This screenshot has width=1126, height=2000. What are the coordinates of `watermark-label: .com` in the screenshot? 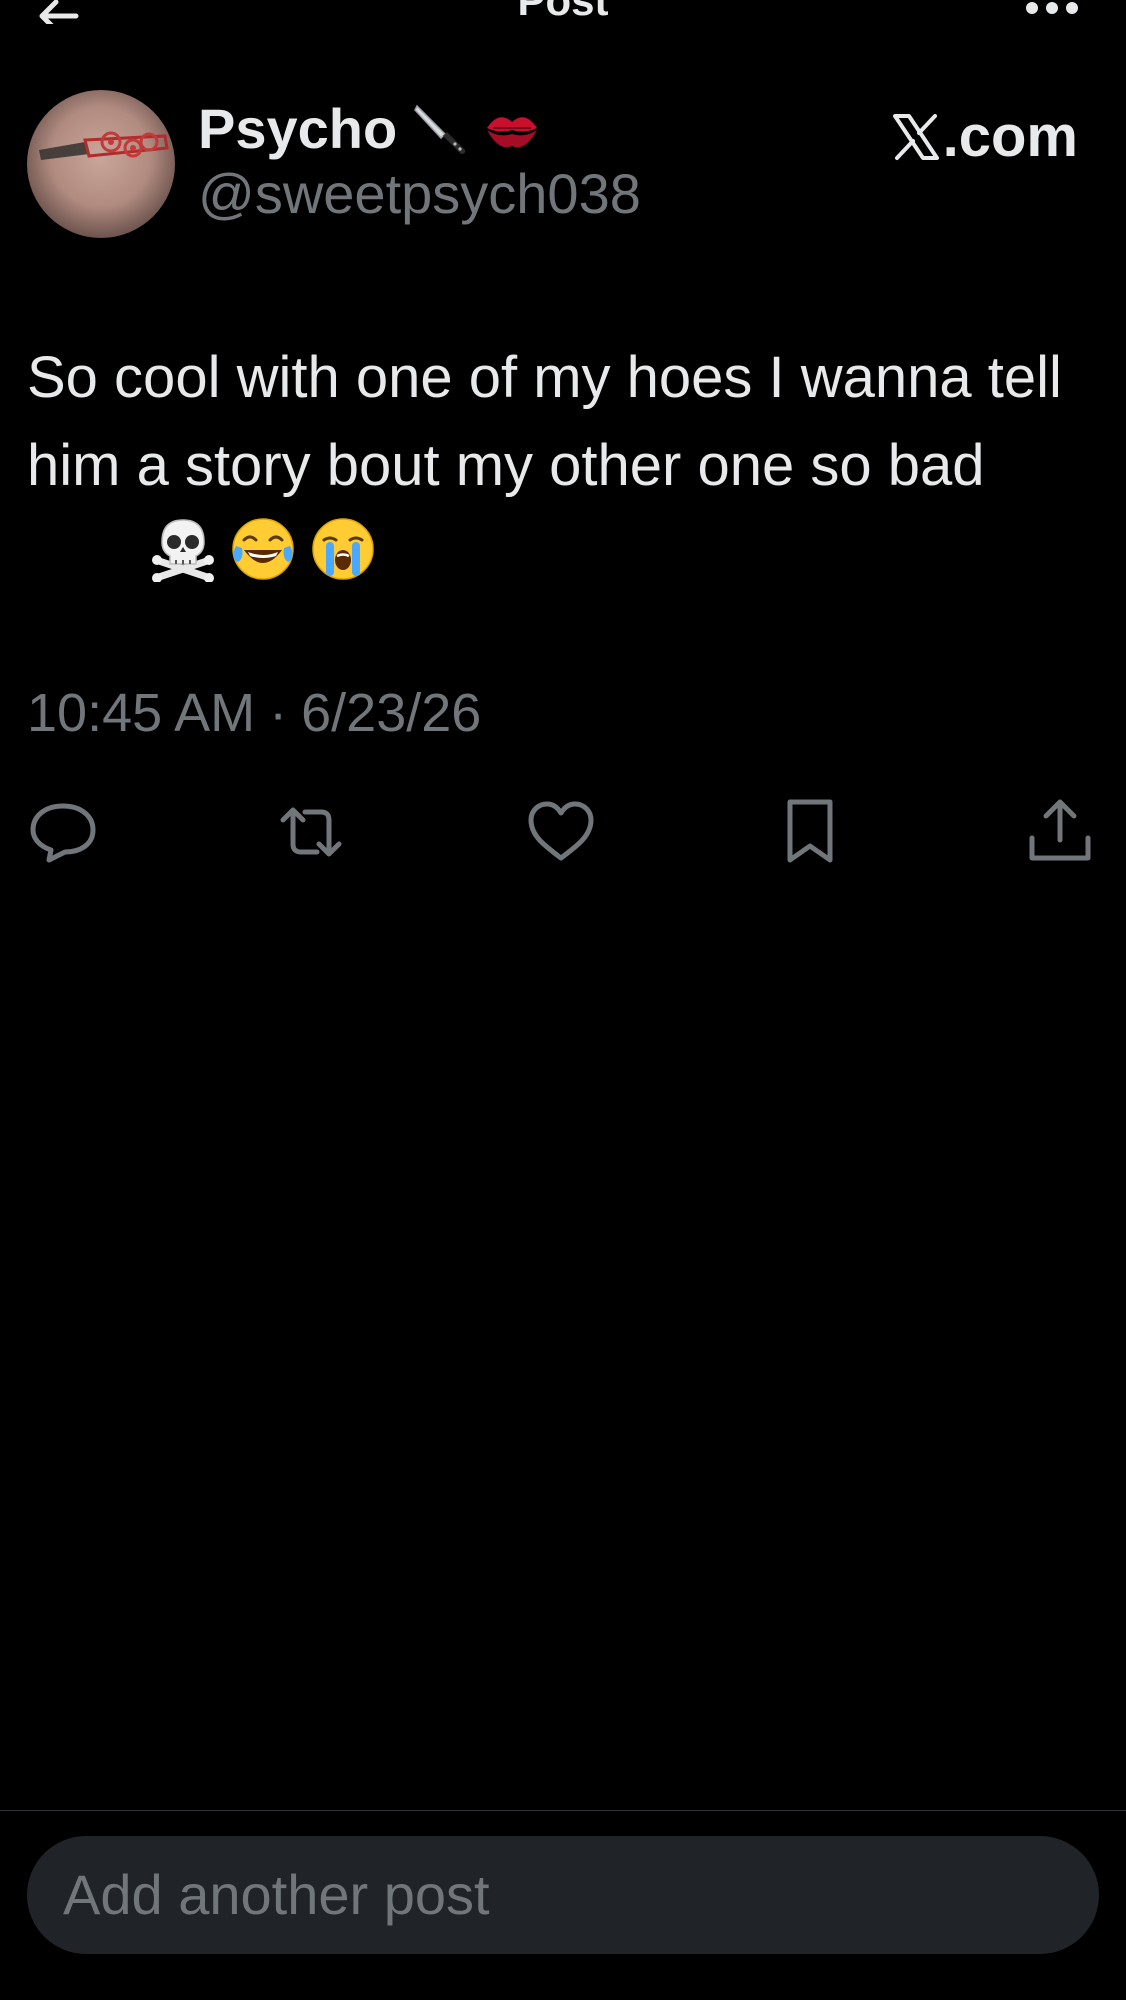 It's located at (1010, 136).